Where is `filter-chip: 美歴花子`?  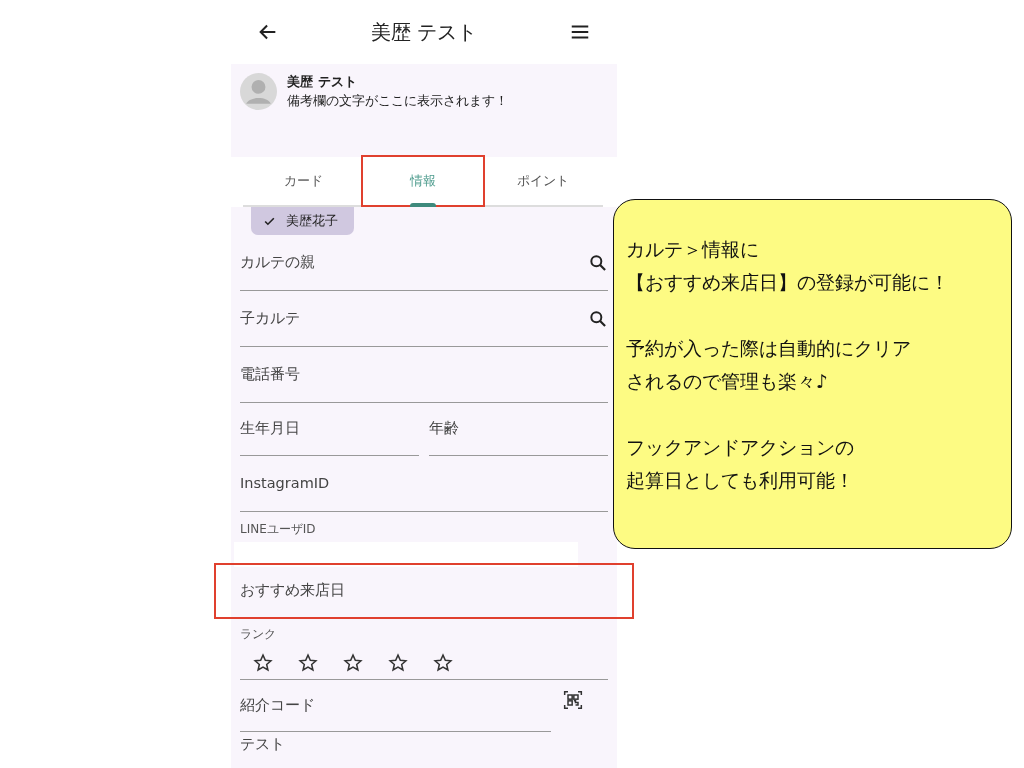 filter-chip: 美歴花子 is located at coordinates (302, 221).